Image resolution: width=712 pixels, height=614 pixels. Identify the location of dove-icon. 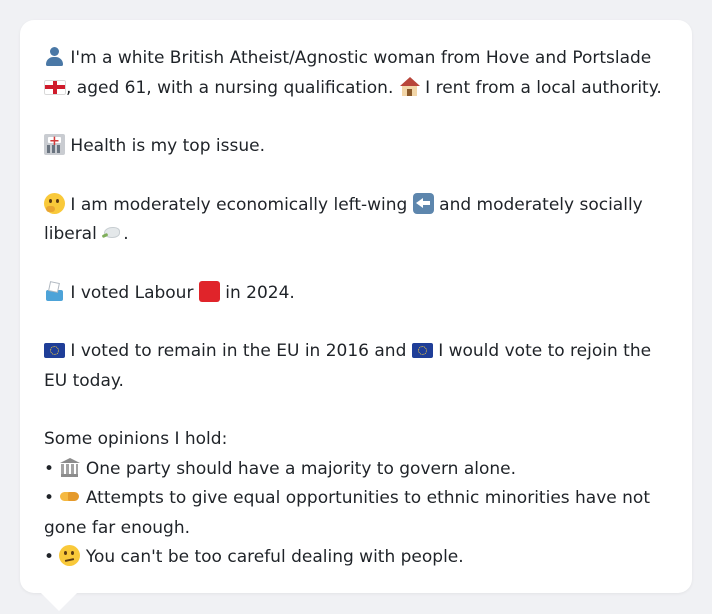
(112, 232).